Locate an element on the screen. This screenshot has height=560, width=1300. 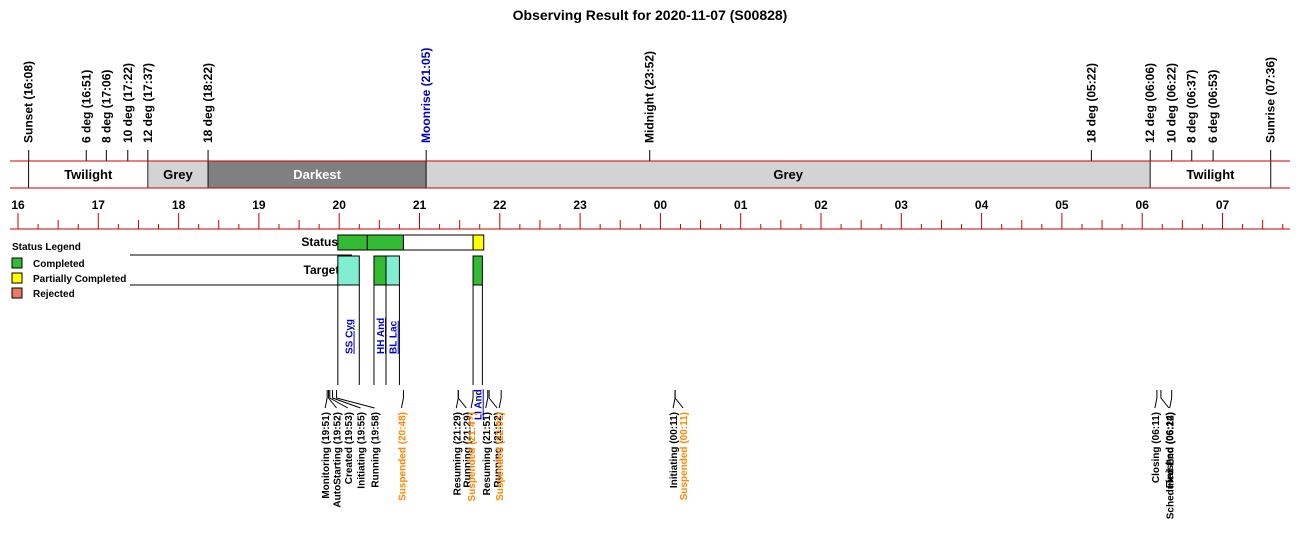
event-label-10: 10 deg (06:22) is located at coordinates (1172, 103).